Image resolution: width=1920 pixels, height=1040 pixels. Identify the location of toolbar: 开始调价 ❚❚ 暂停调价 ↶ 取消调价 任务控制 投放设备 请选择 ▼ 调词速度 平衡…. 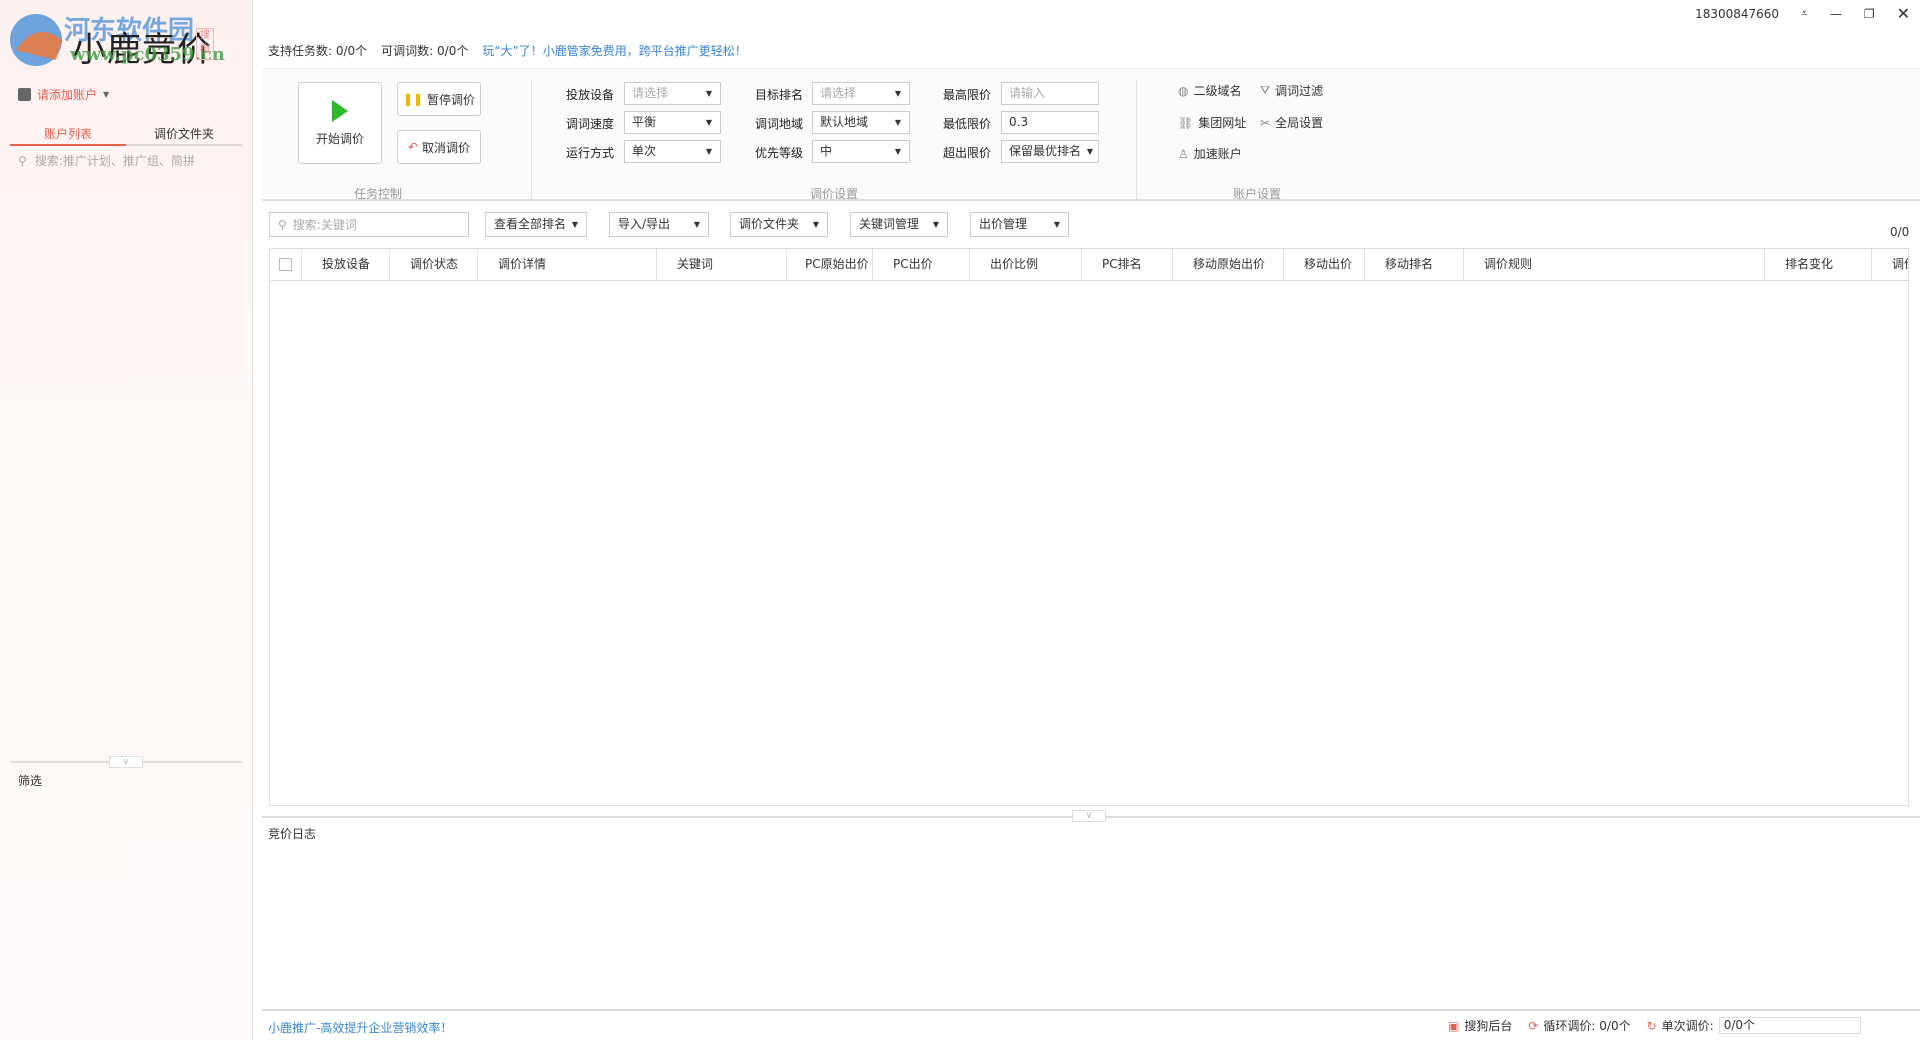
(1091, 134).